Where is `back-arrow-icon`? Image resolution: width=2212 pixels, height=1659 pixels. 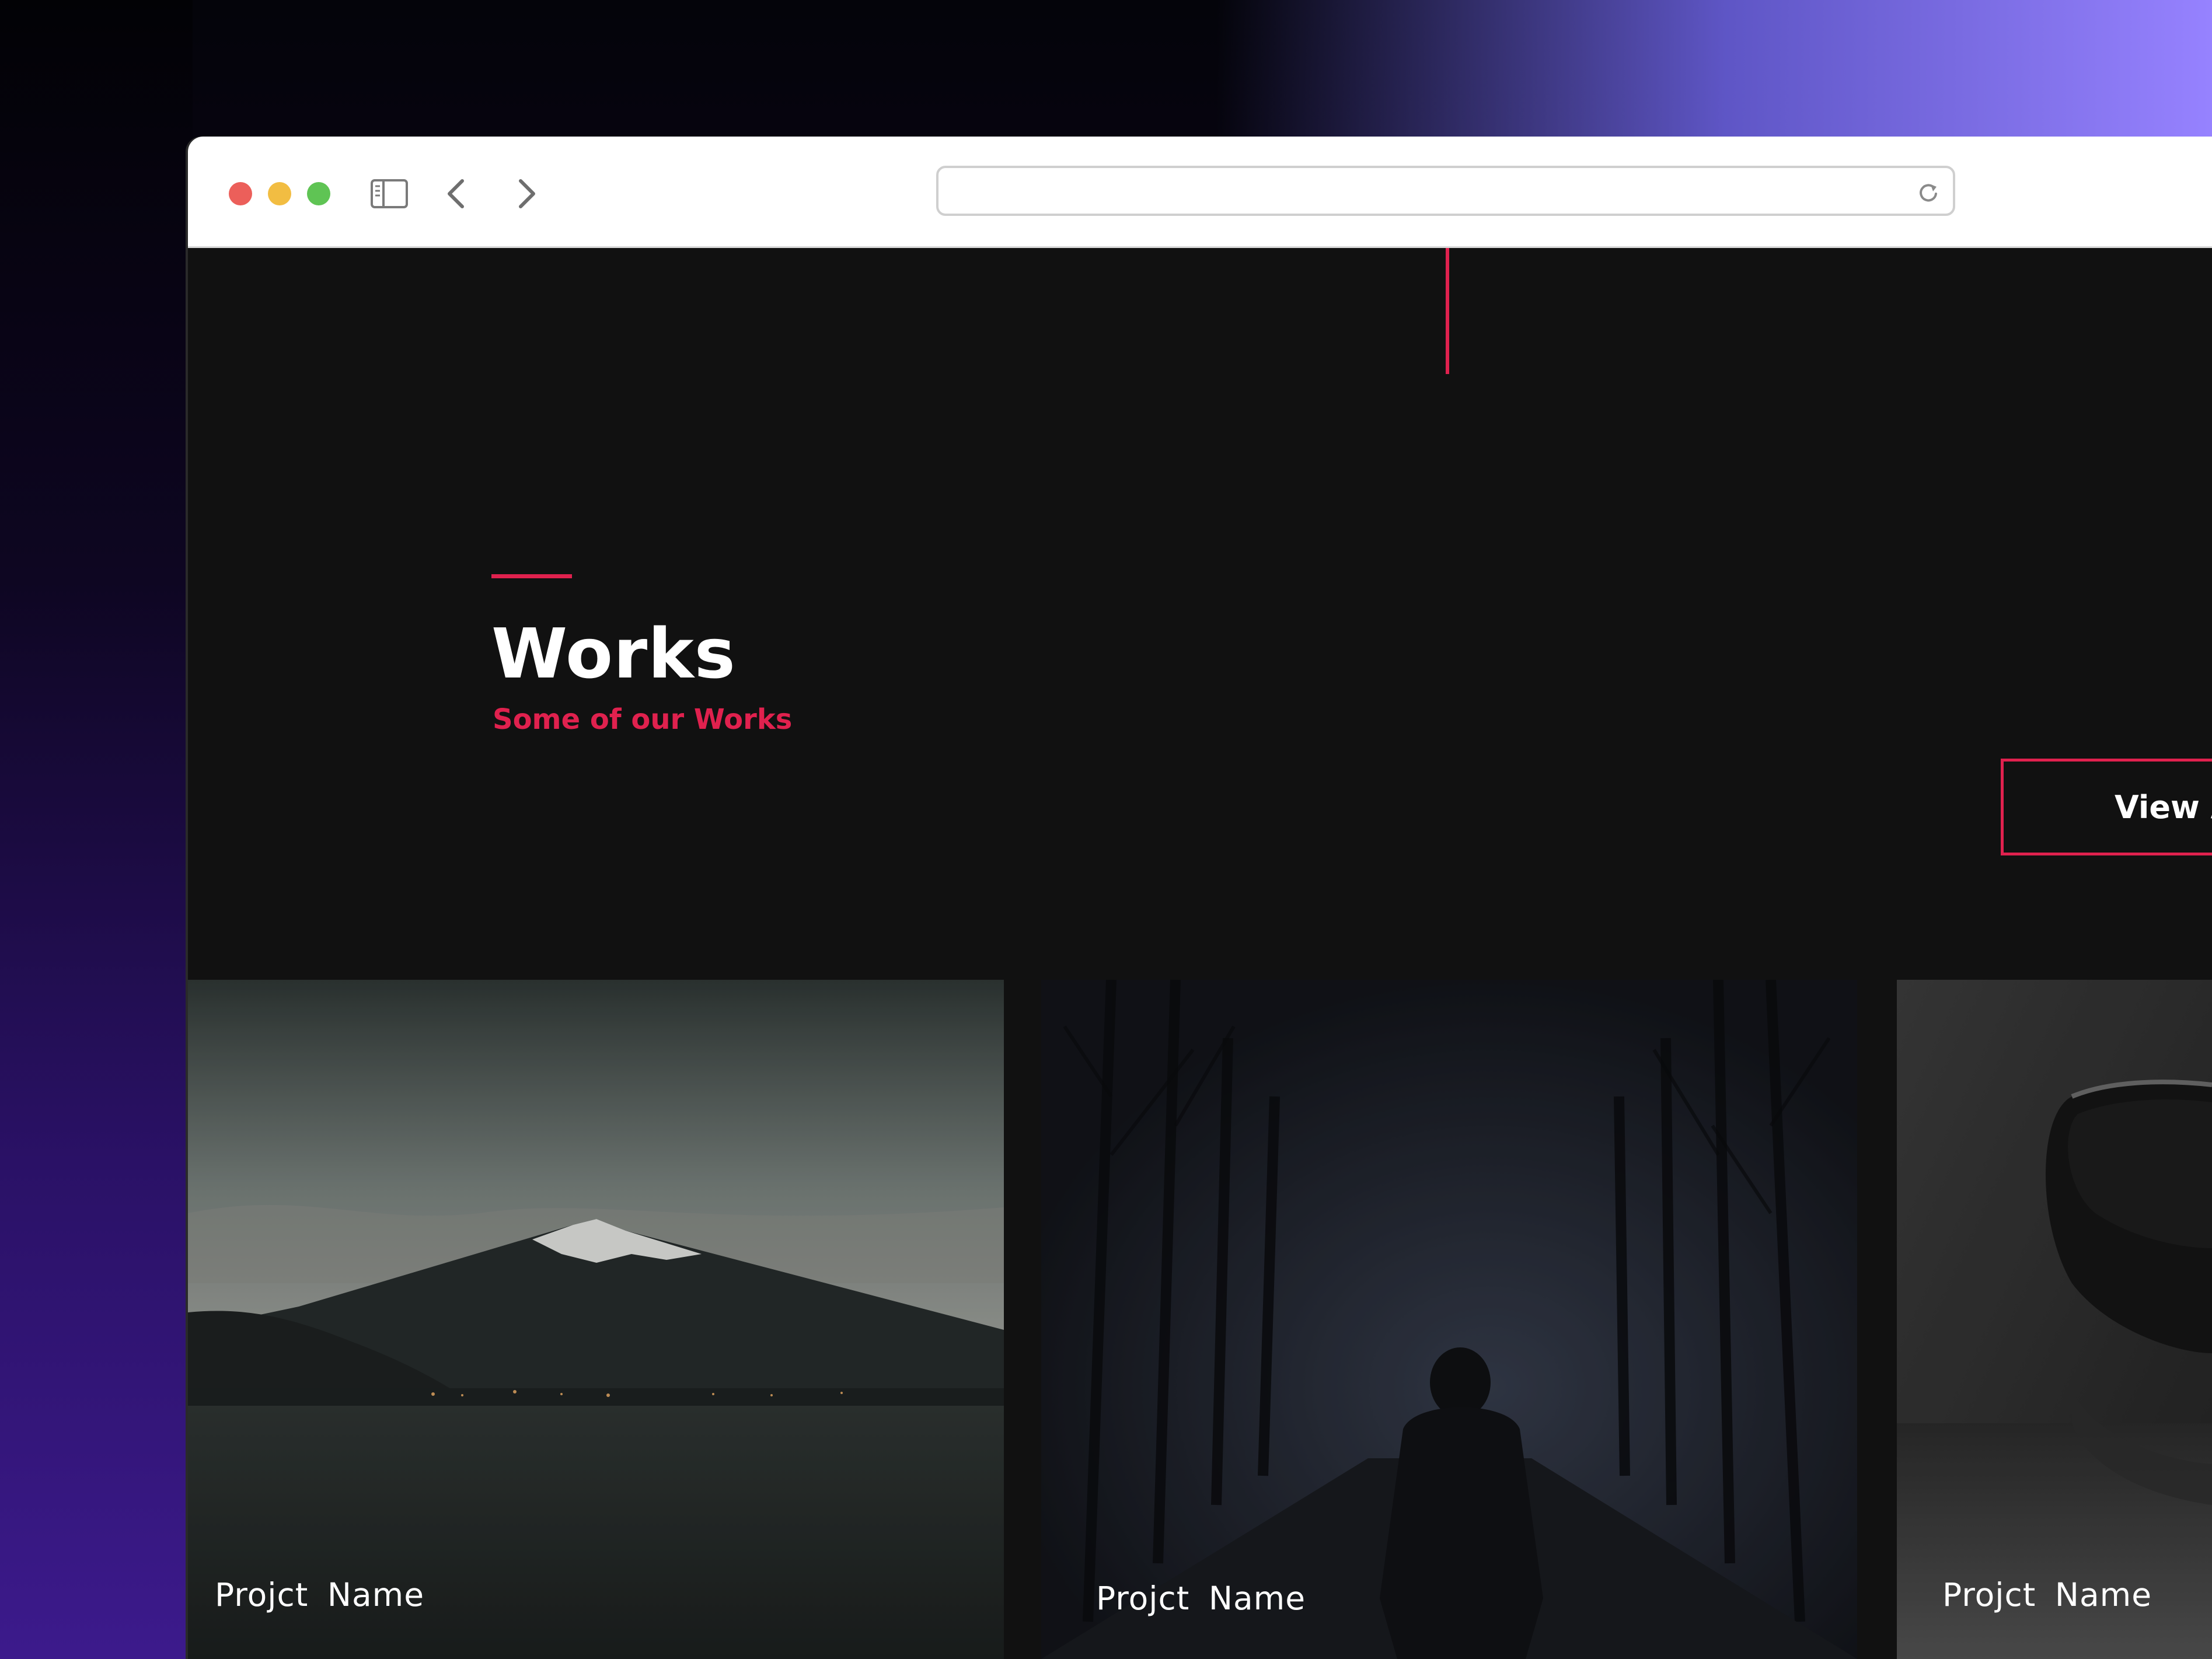
back-arrow-icon is located at coordinates (456, 194).